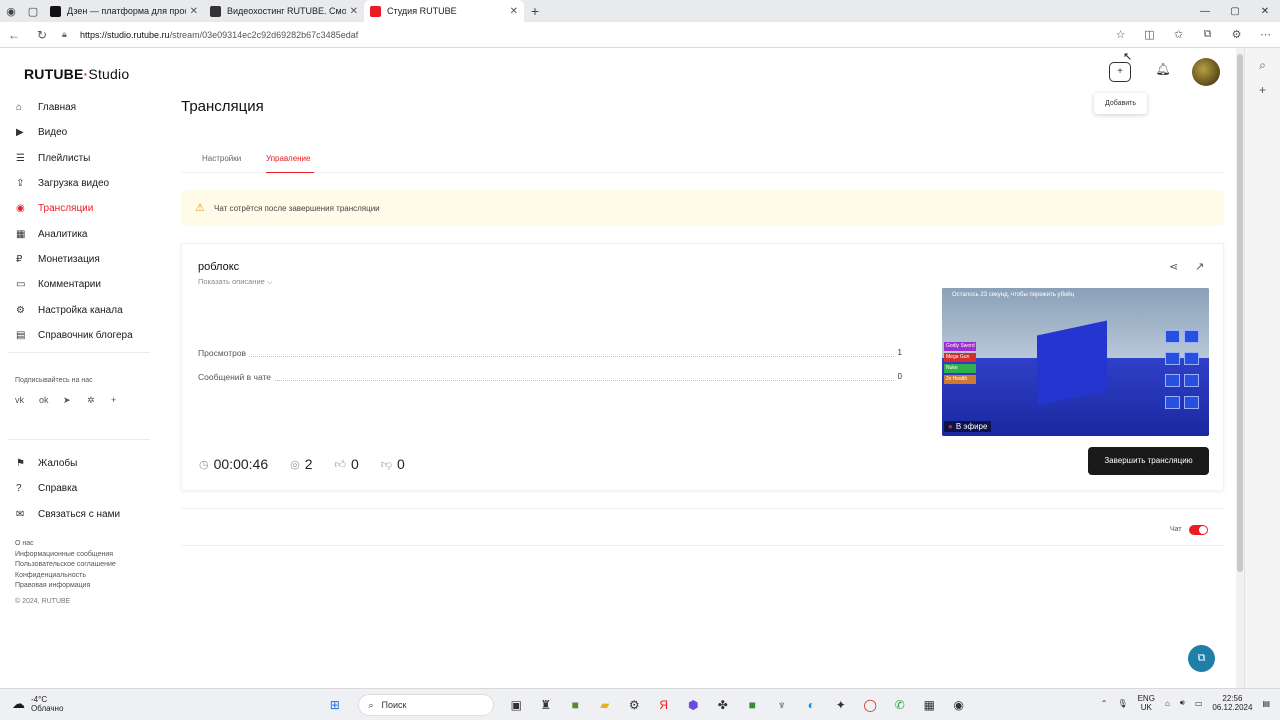 This screenshot has width=1280, height=720. What do you see at coordinates (664, 705) in the screenshot?
I see `yandex-icon: Я` at bounding box center [664, 705].